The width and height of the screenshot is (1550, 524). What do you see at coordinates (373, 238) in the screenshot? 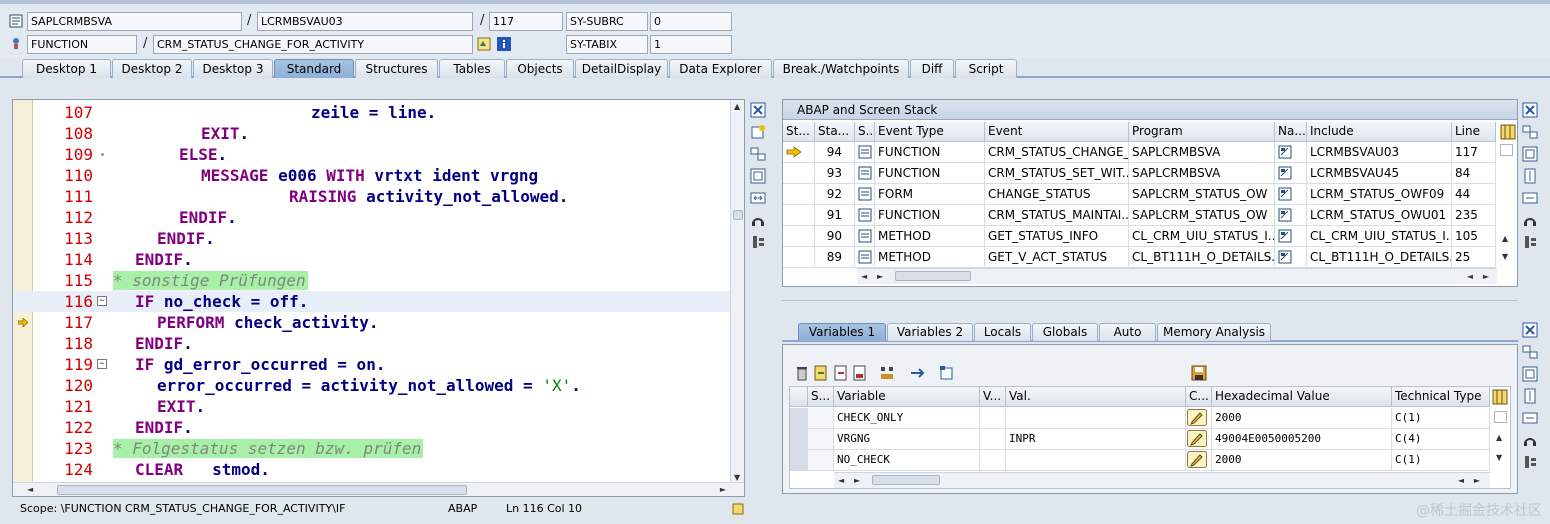
I see `code-line: 113 ENDIF.` at bounding box center [373, 238].